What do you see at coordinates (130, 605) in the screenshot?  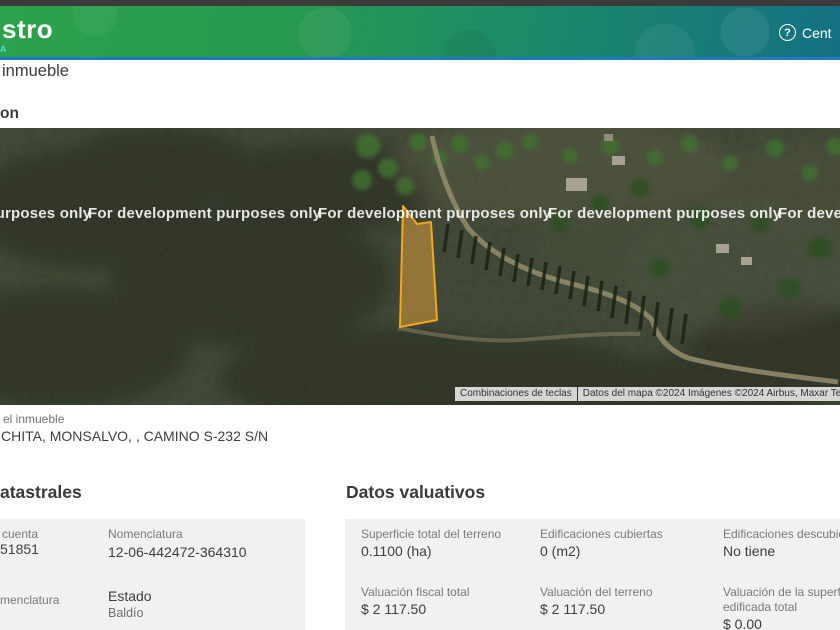 I see `estado-field: Estado Baldío` at bounding box center [130, 605].